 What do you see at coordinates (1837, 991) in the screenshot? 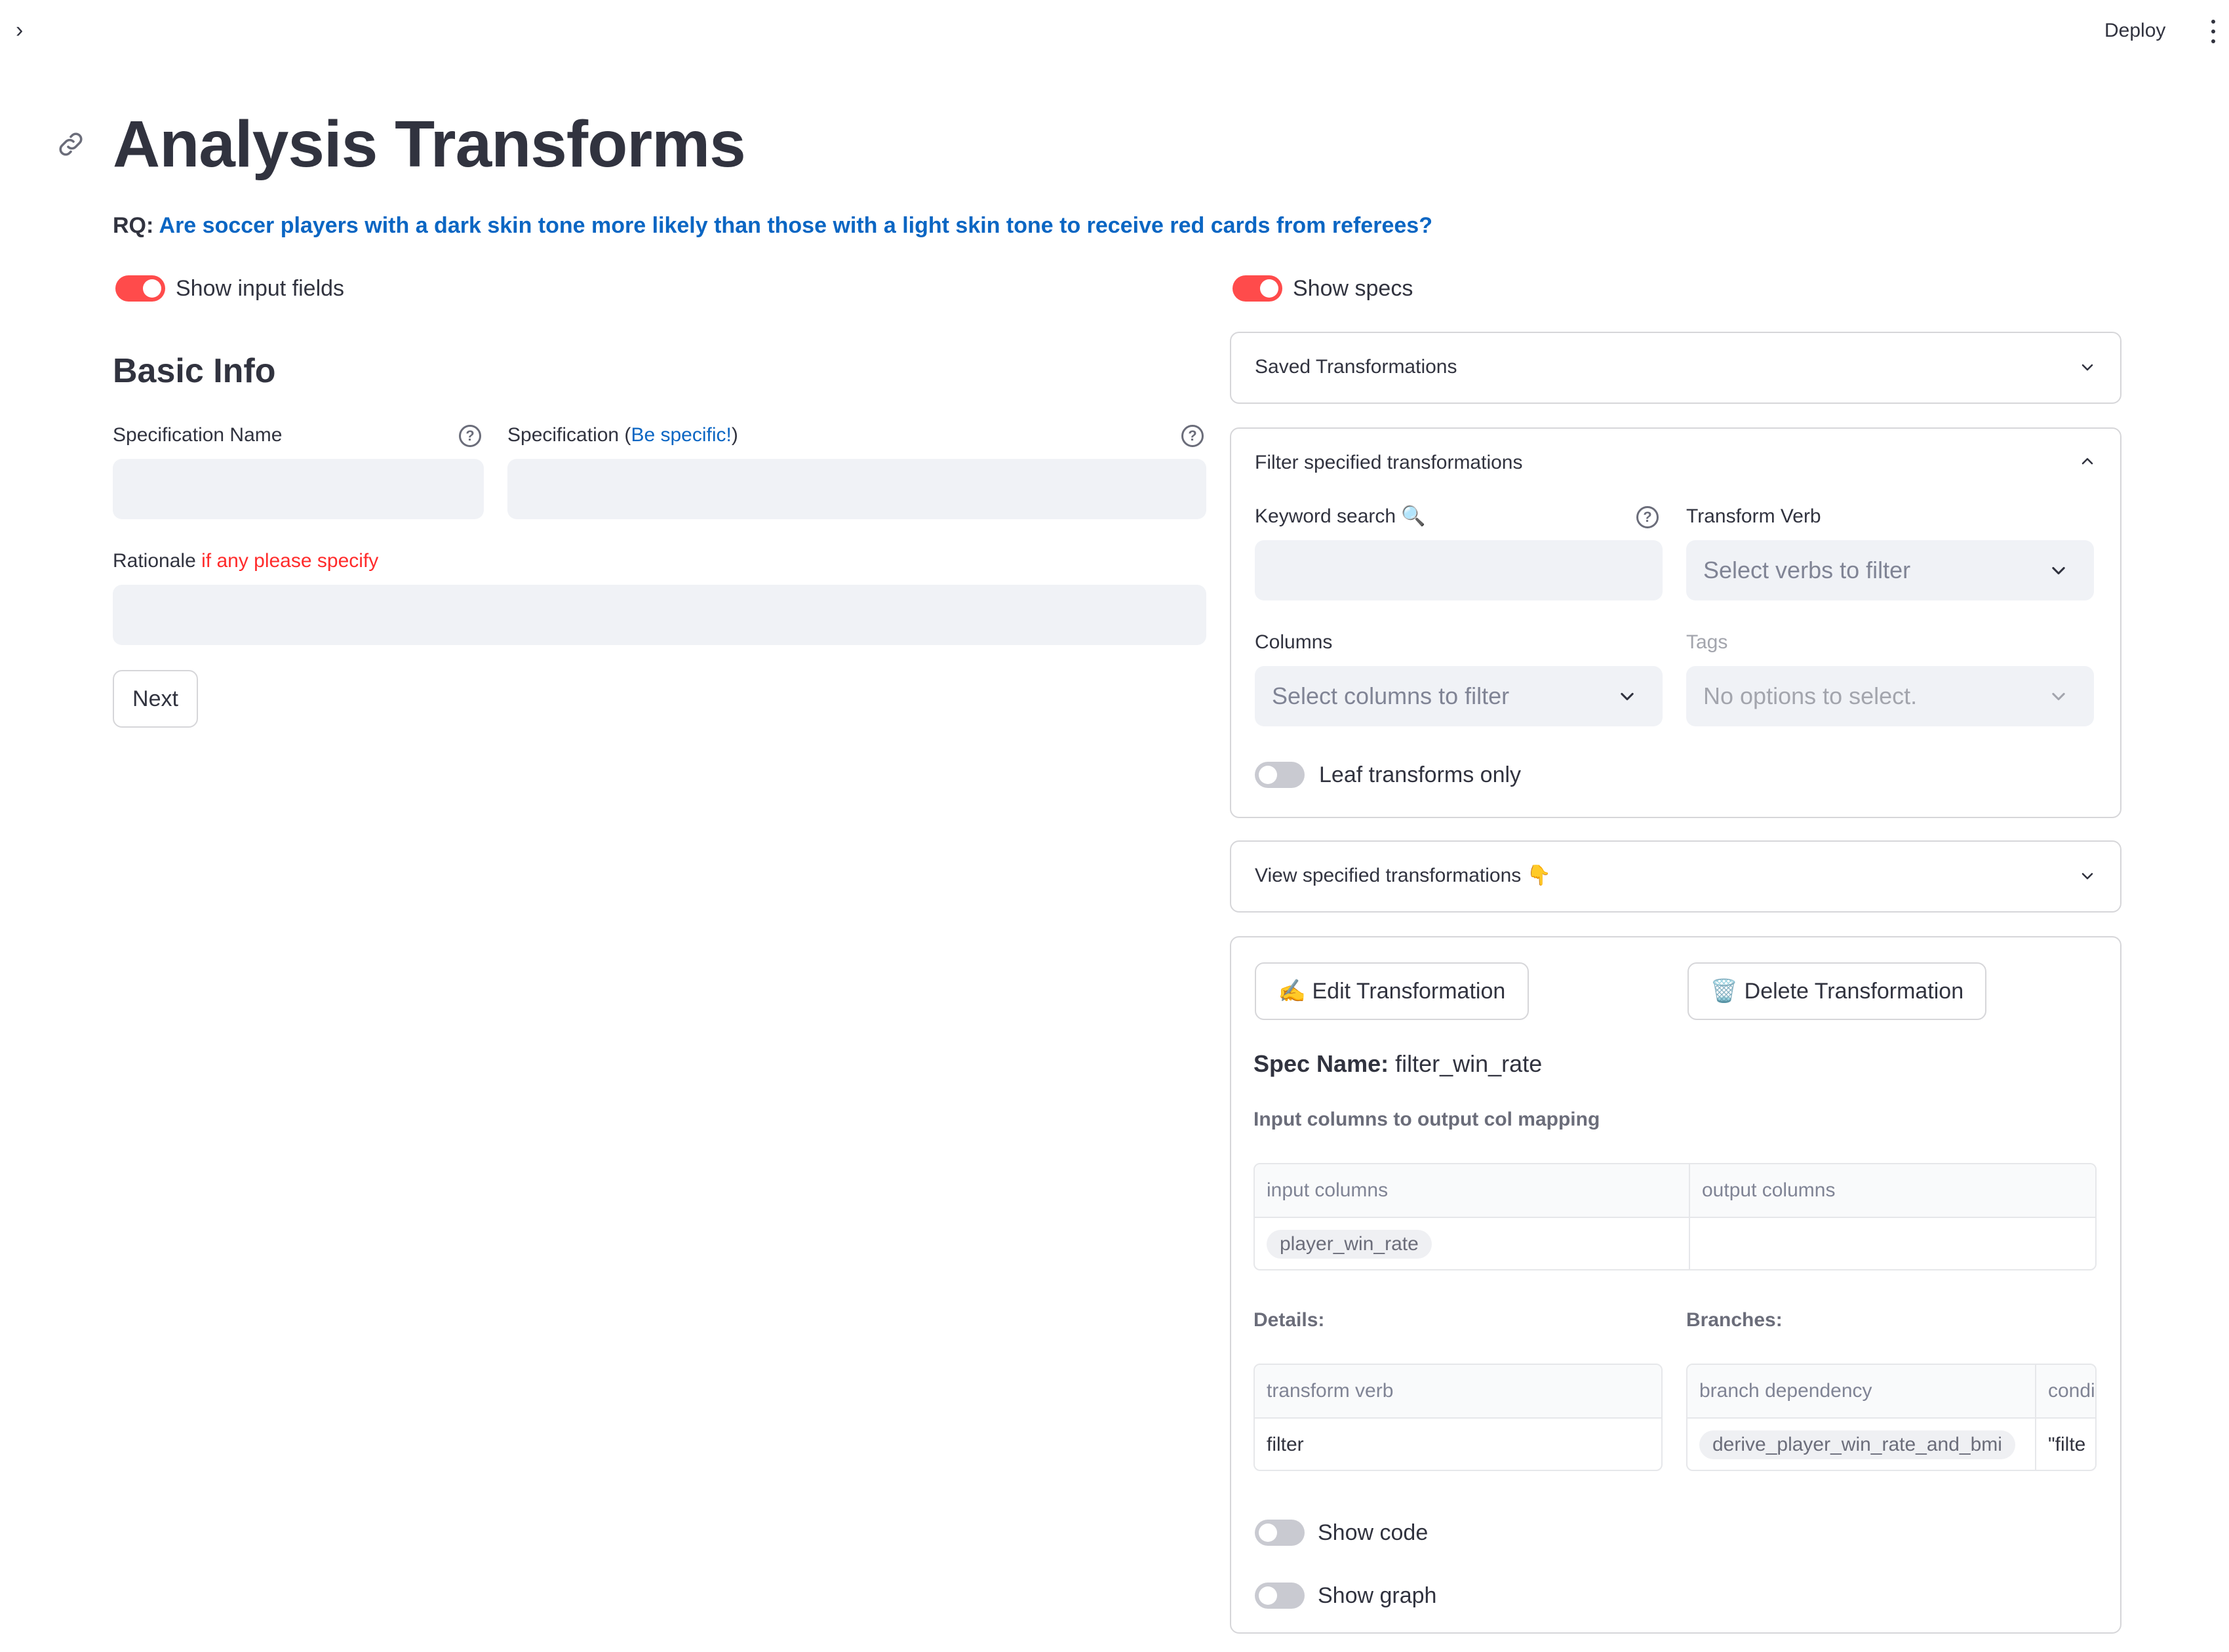
I see `delete-transformation-button: 🗑️ Delete Transformation` at bounding box center [1837, 991].